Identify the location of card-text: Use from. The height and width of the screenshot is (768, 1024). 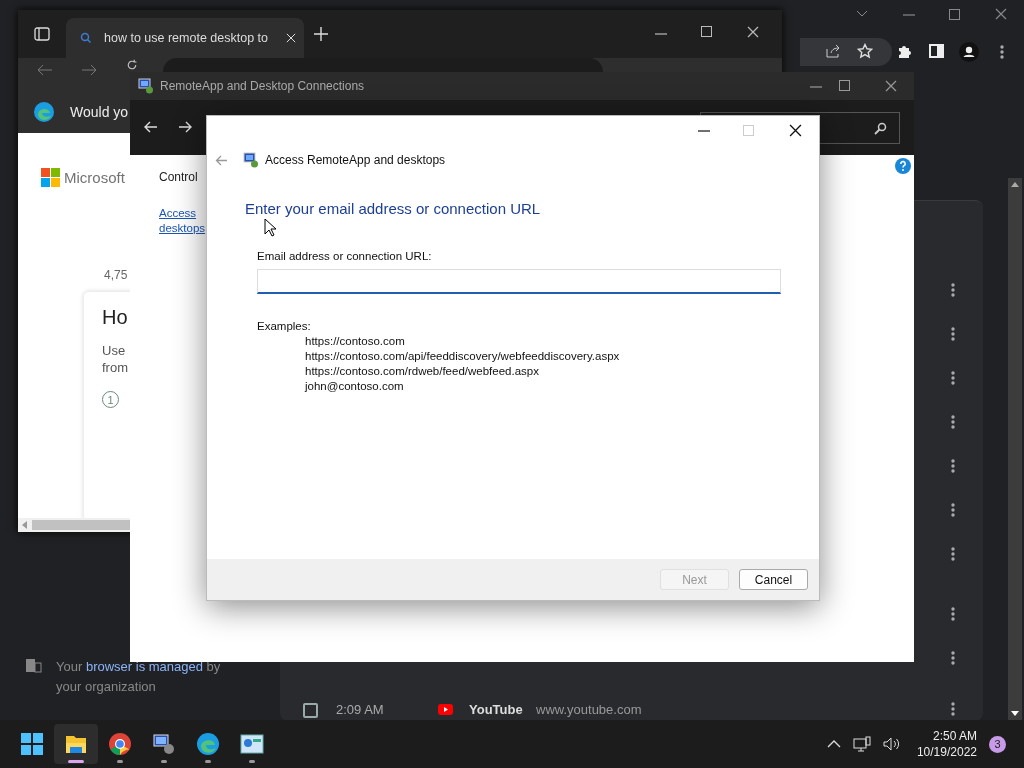
(115, 359).